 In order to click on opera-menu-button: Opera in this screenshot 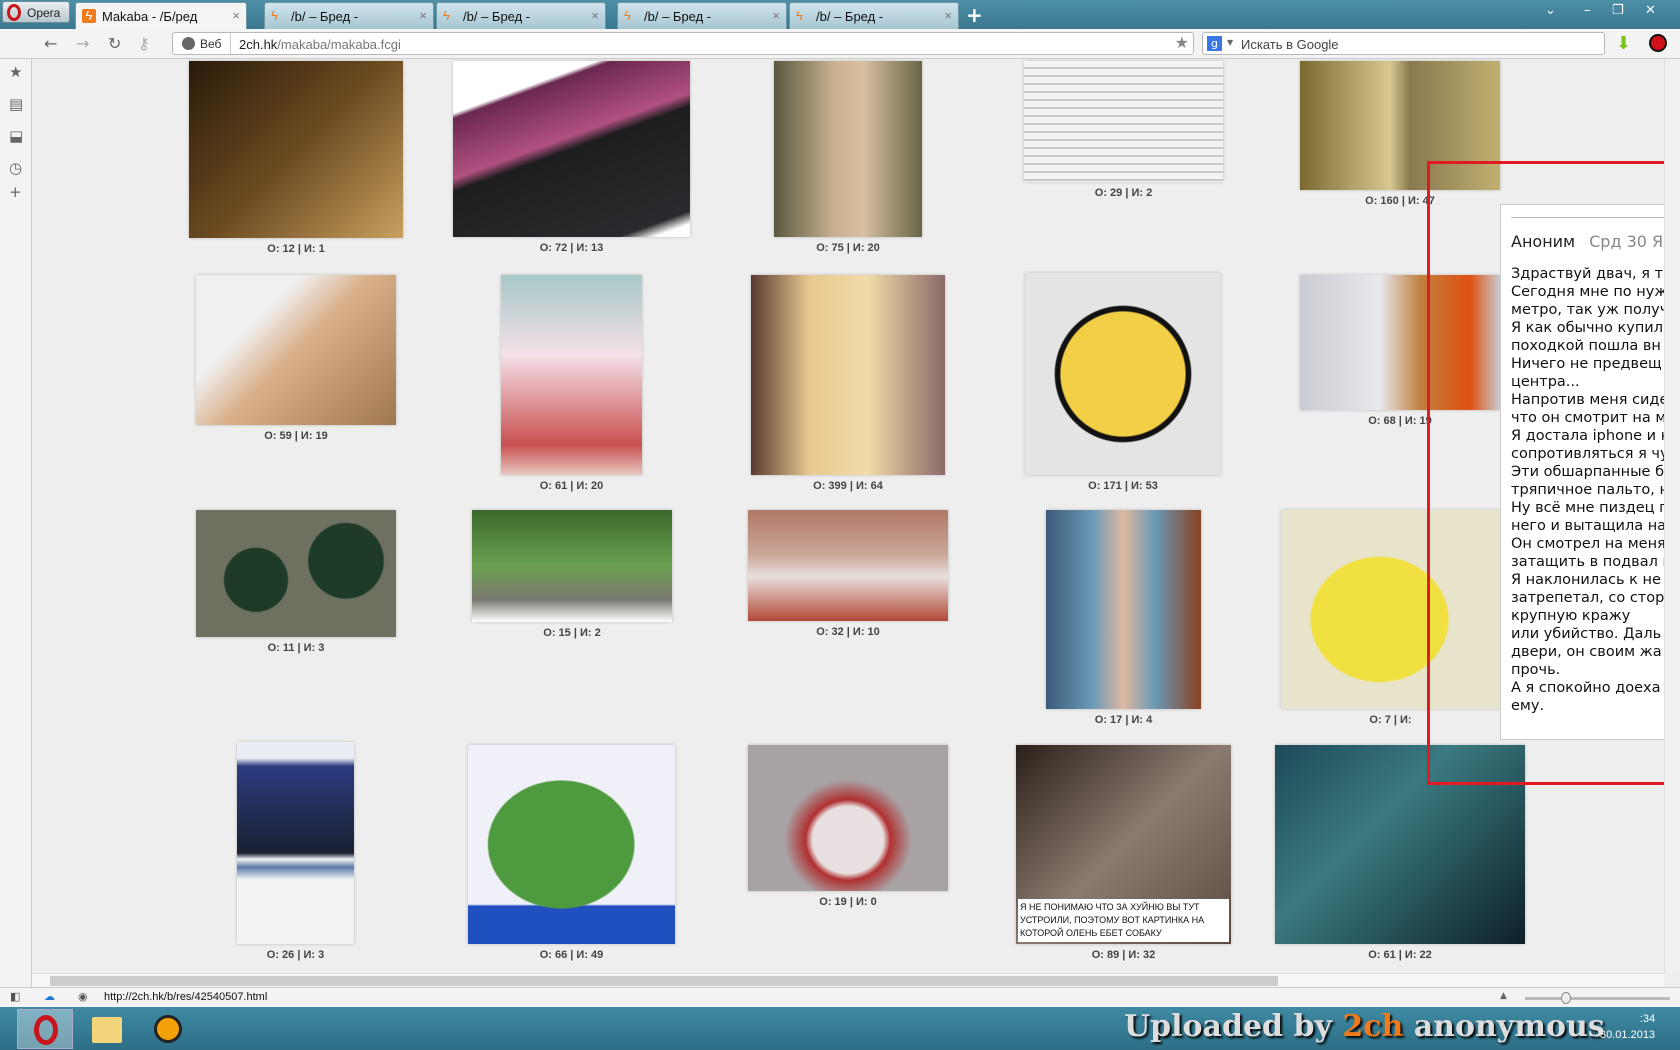, I will do `click(36, 12)`.